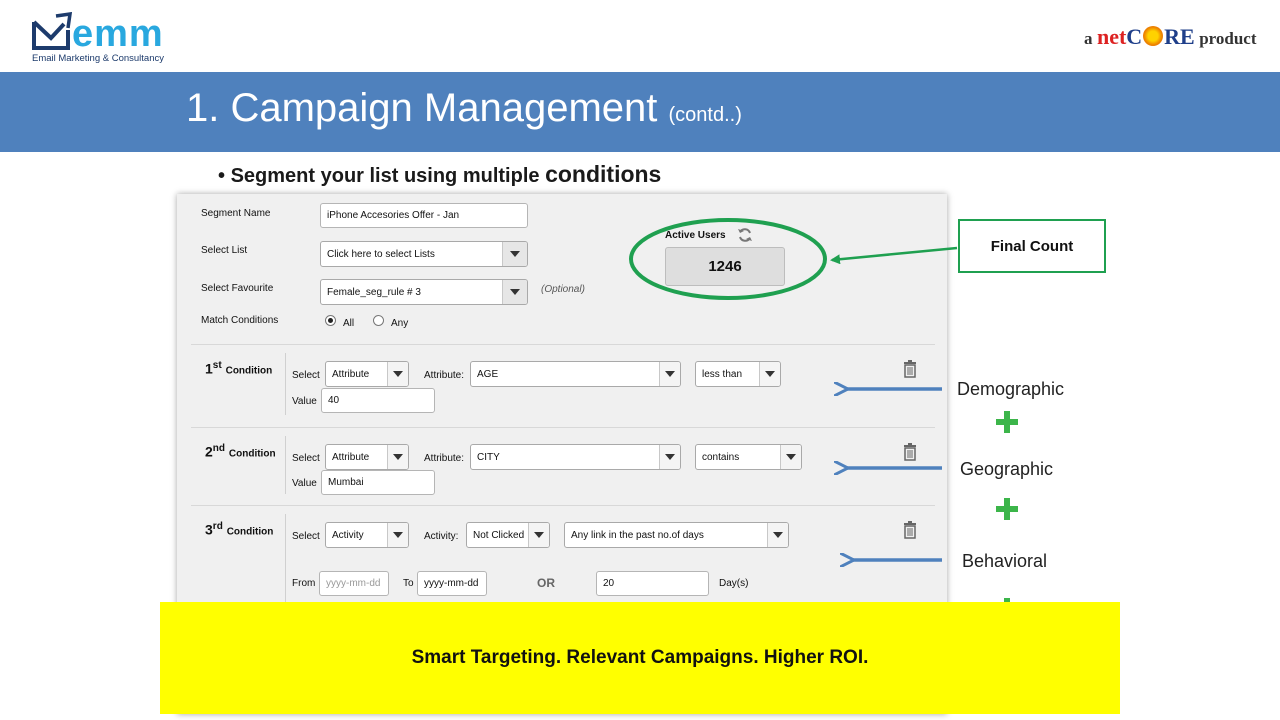 The image size is (1280, 720). What do you see at coordinates (728, 259) in the screenshot?
I see `active-users-highlight-ellipse` at bounding box center [728, 259].